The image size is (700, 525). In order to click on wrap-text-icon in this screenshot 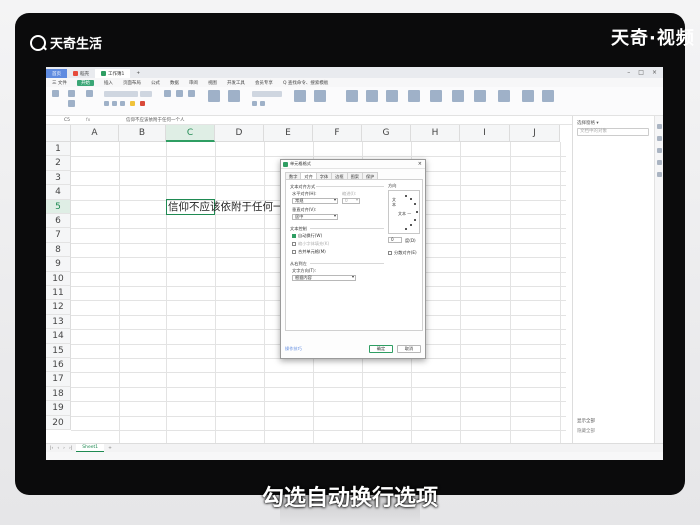, I will do `click(234, 96)`.